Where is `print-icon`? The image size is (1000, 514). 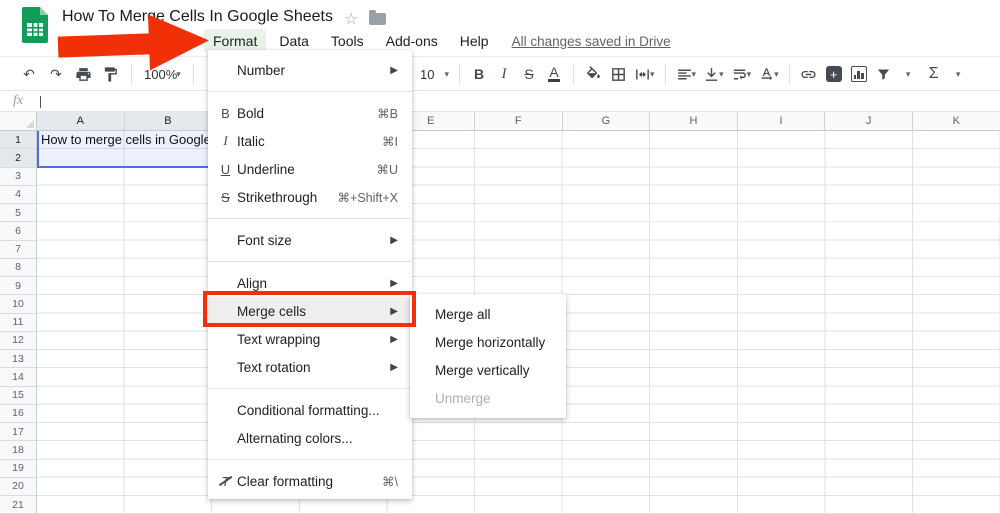
print-icon is located at coordinates (83, 74).